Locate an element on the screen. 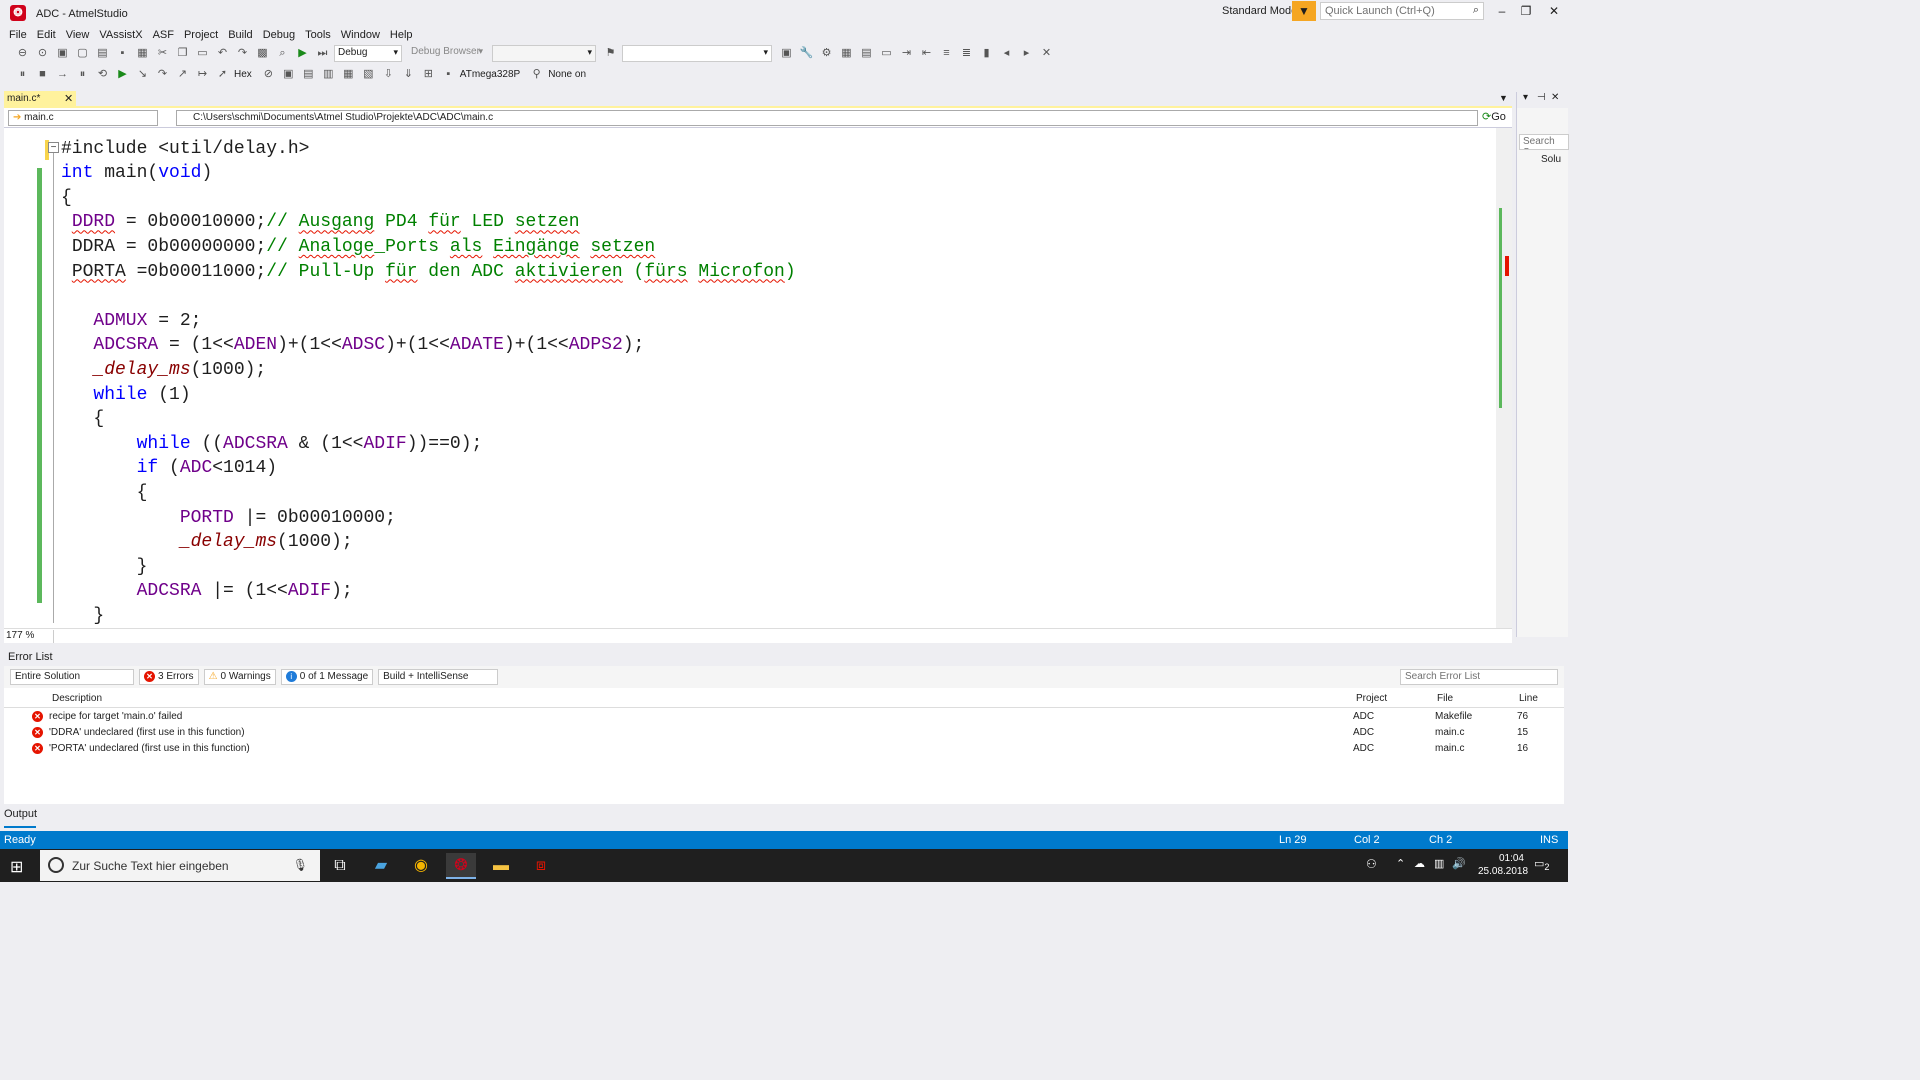 The image size is (1920, 1080). menu-help: Help is located at coordinates (401, 35).